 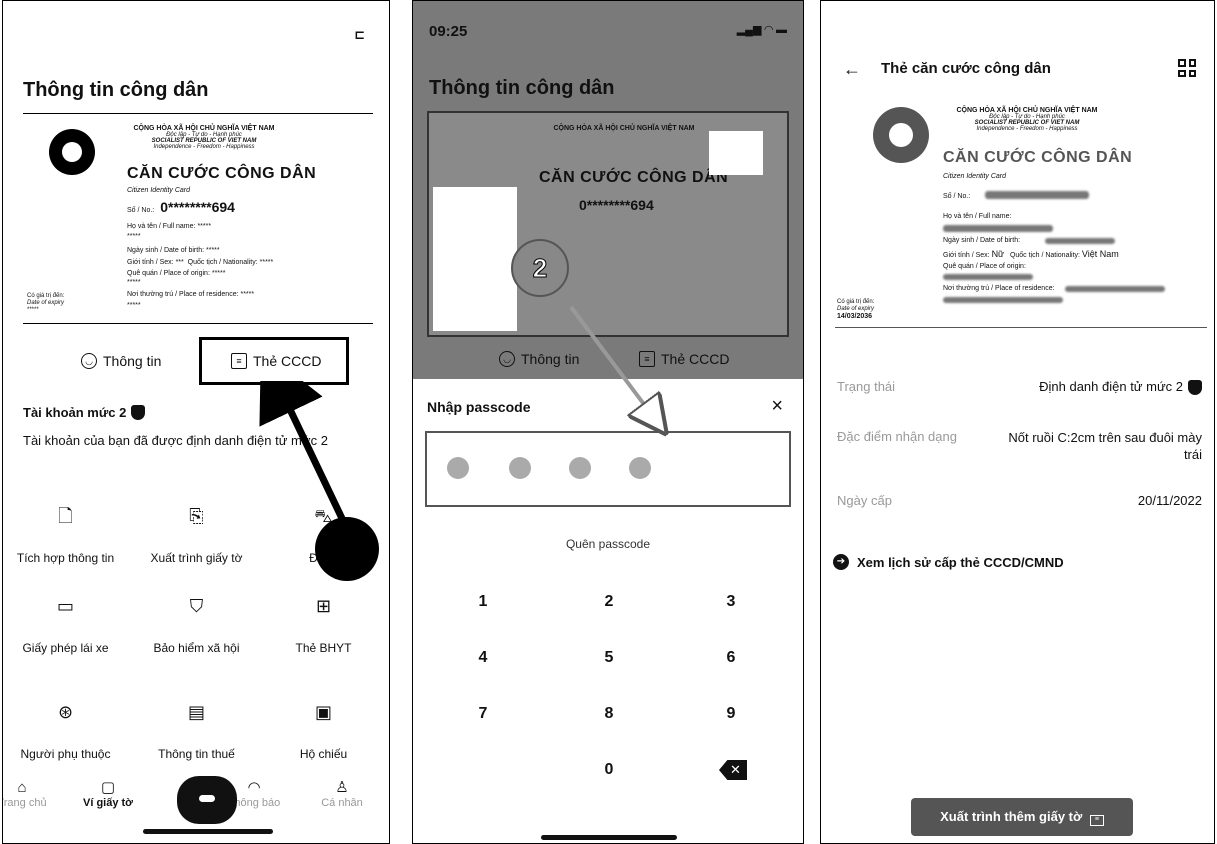 What do you see at coordinates (608, 544) in the screenshot?
I see `forgot-passcode-link: Quên passcode` at bounding box center [608, 544].